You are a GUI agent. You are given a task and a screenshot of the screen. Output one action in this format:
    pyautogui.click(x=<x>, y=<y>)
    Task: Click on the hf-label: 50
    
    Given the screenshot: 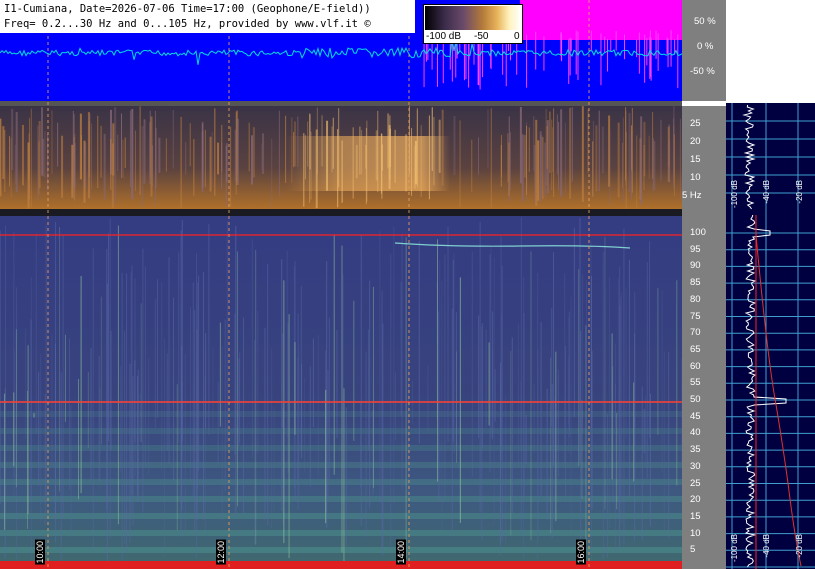 What is the action you would take?
    pyautogui.click(x=695, y=399)
    